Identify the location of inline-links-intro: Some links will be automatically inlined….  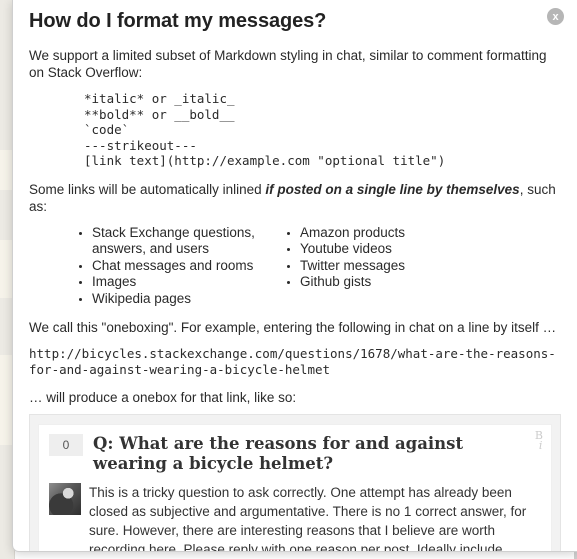
(295, 198).